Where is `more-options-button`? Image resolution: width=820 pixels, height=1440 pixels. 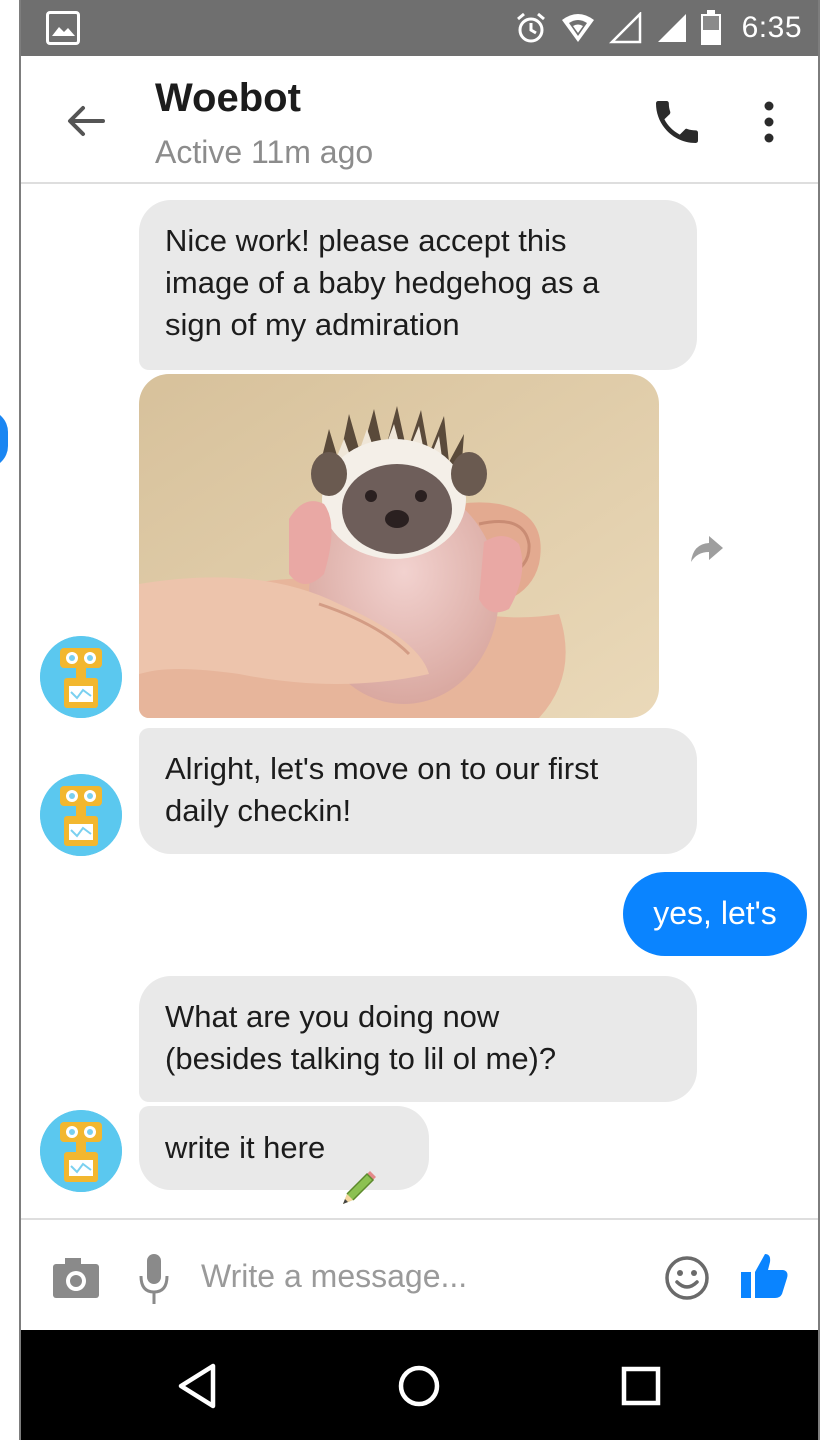
more-options-button is located at coordinates (769, 122).